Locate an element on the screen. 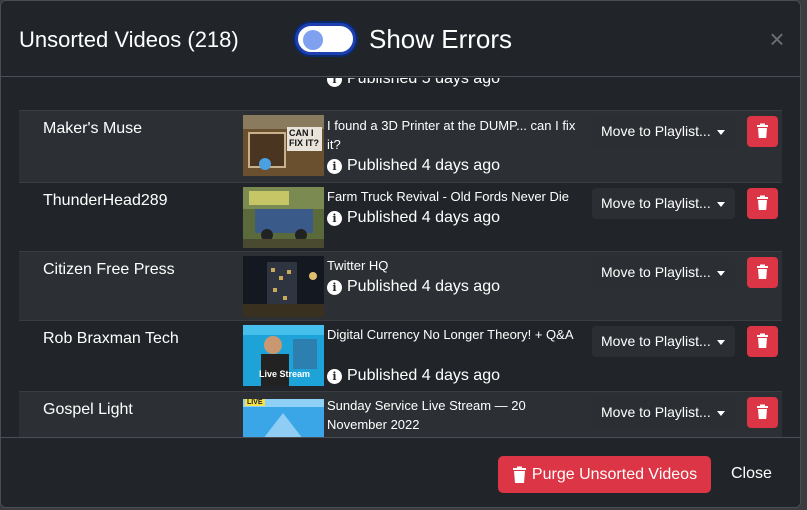 This screenshot has width=807, height=510. channel-name: Gospel Light is located at coordinates (88, 409).